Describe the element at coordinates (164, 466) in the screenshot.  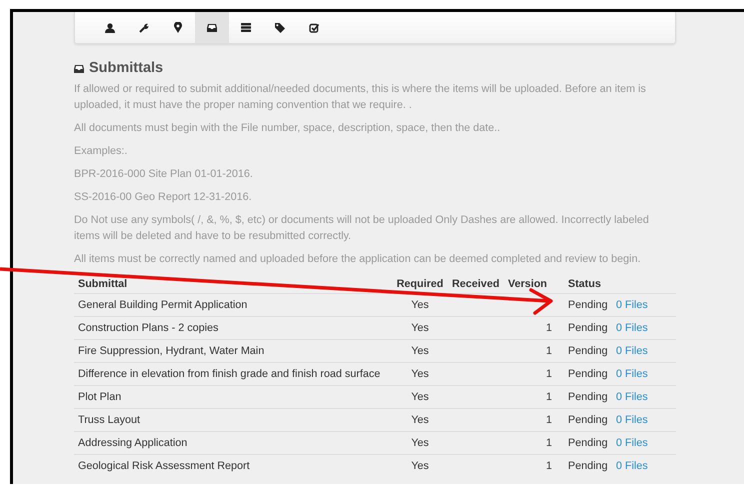
I see `table-cell: Geological Risk Assessment Report` at that location.